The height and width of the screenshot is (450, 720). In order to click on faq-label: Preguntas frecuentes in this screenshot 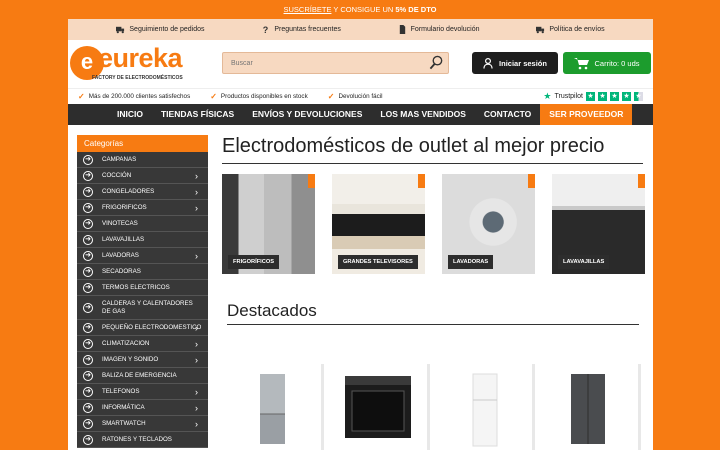, I will do `click(307, 29)`.